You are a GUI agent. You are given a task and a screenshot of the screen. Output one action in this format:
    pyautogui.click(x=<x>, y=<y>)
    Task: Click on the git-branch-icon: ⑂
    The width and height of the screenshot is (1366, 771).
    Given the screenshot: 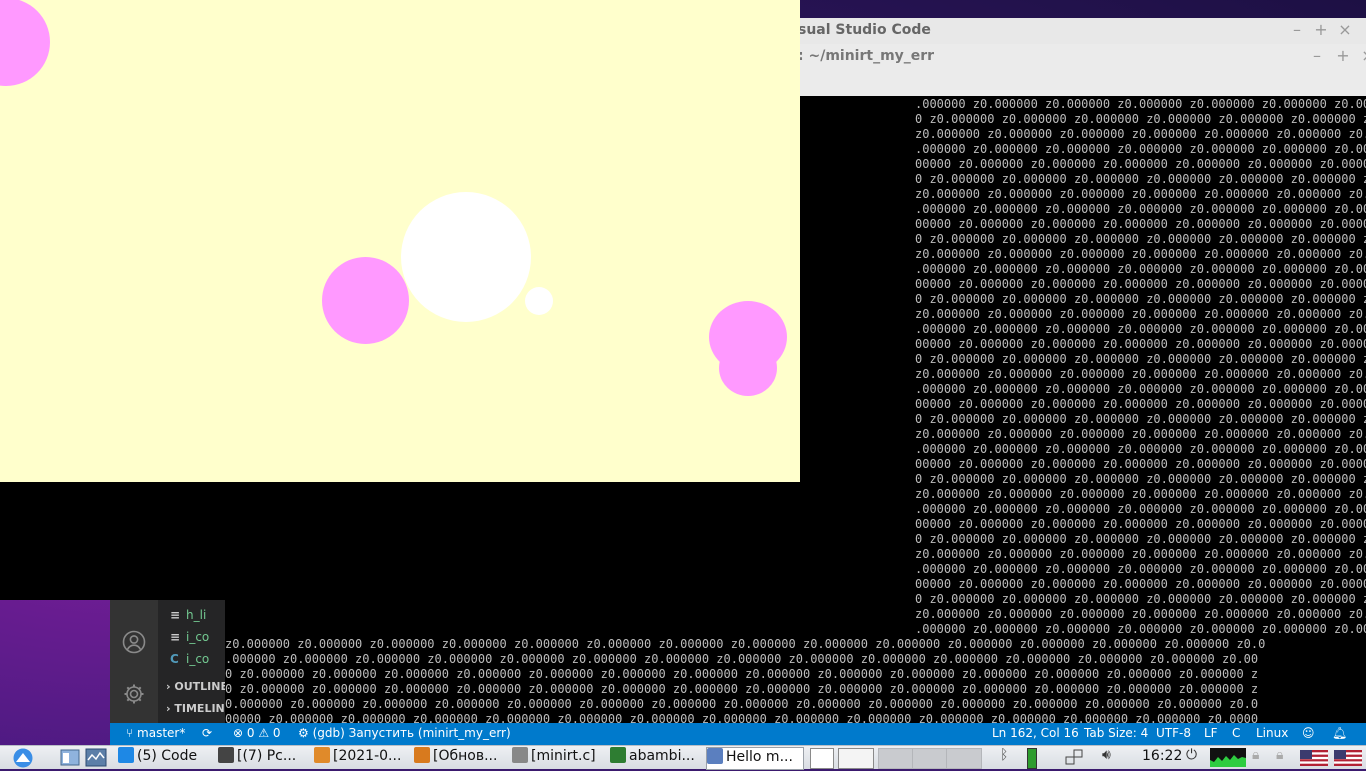 What is the action you would take?
    pyautogui.click(x=130, y=733)
    